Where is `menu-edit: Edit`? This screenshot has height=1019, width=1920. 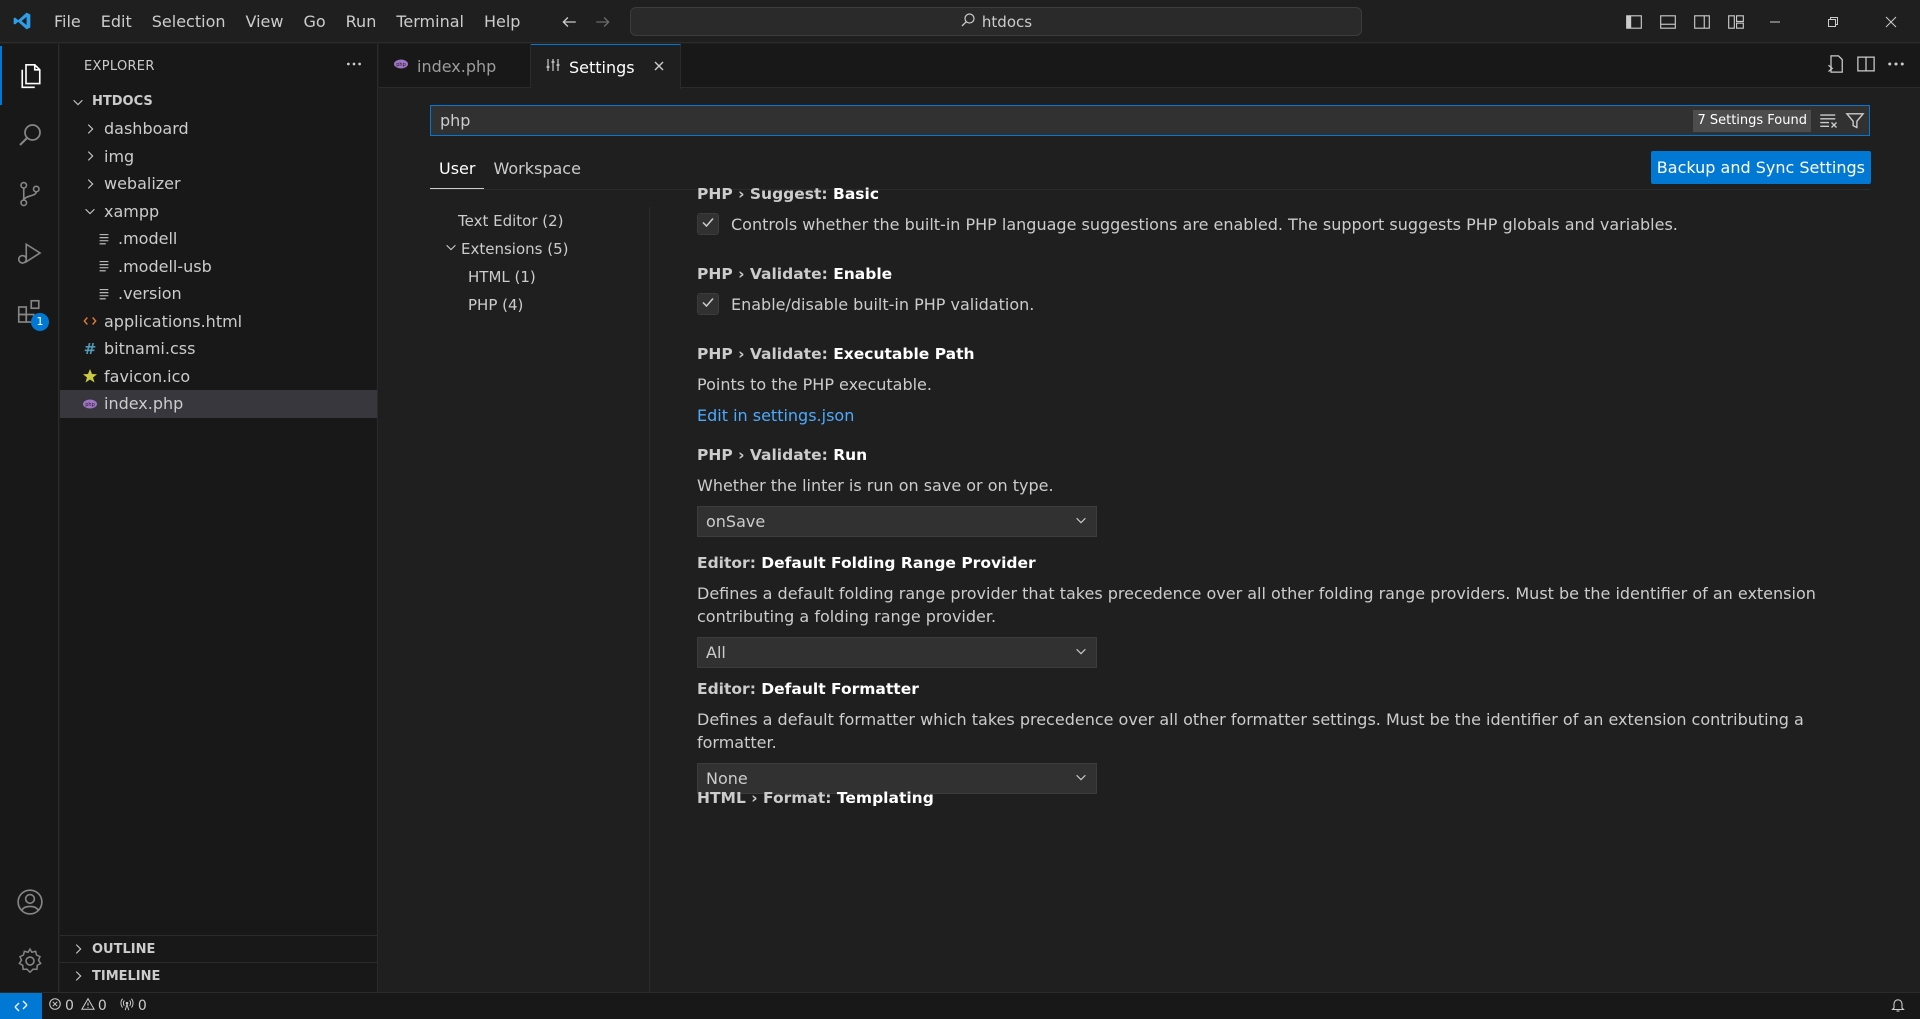
menu-edit: Edit is located at coordinates (116, 21).